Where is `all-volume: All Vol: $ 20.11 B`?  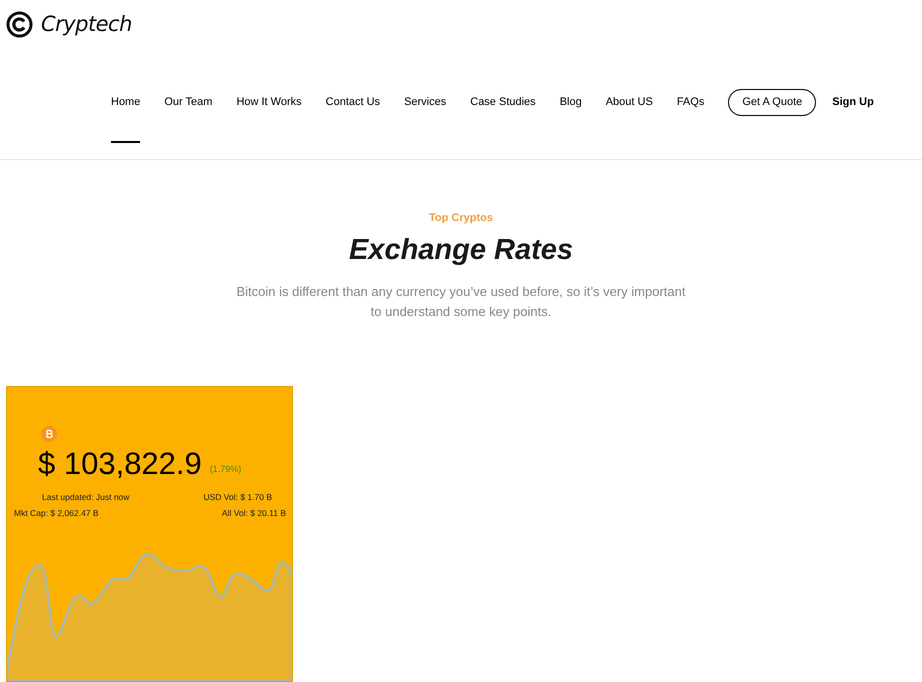 all-volume: All Vol: $ 20.11 B is located at coordinates (254, 513).